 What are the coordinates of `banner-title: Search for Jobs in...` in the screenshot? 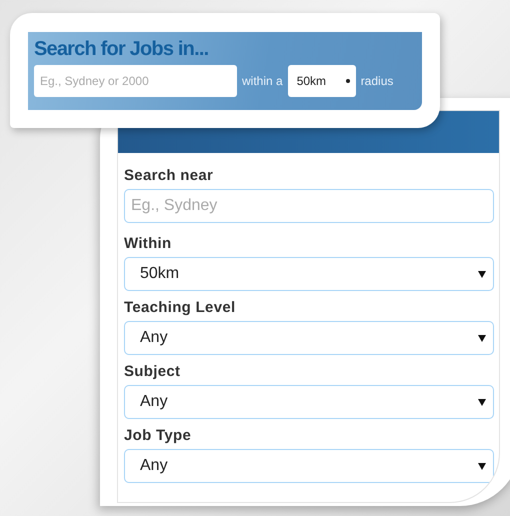 It's located at (122, 49).